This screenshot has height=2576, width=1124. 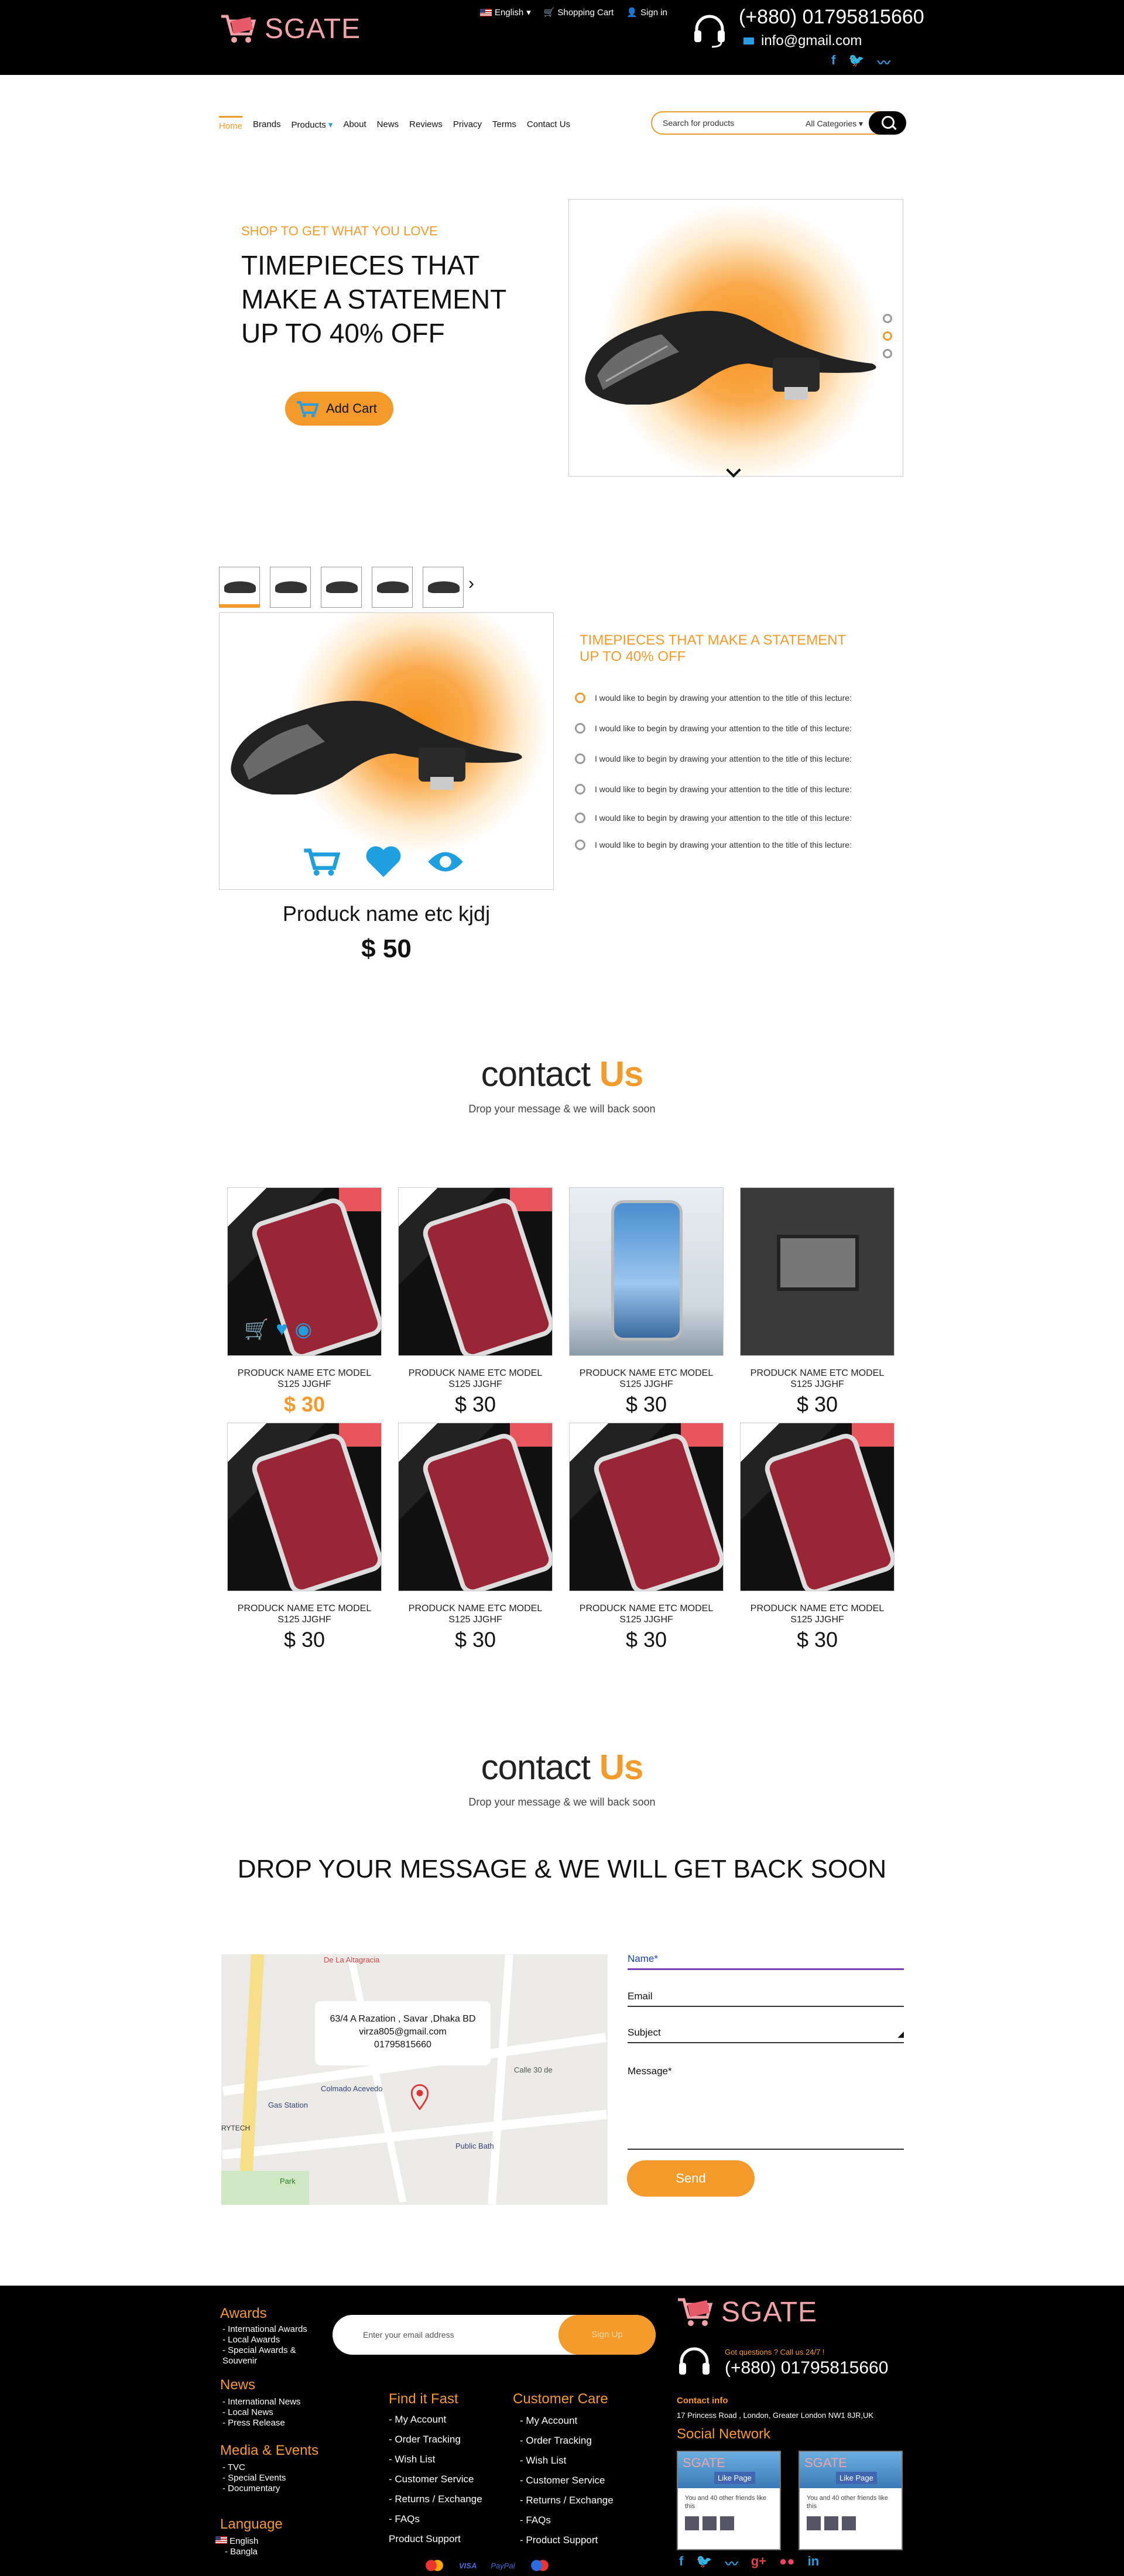 I want to click on flickr-icon: ●●, so click(x=787, y=2563).